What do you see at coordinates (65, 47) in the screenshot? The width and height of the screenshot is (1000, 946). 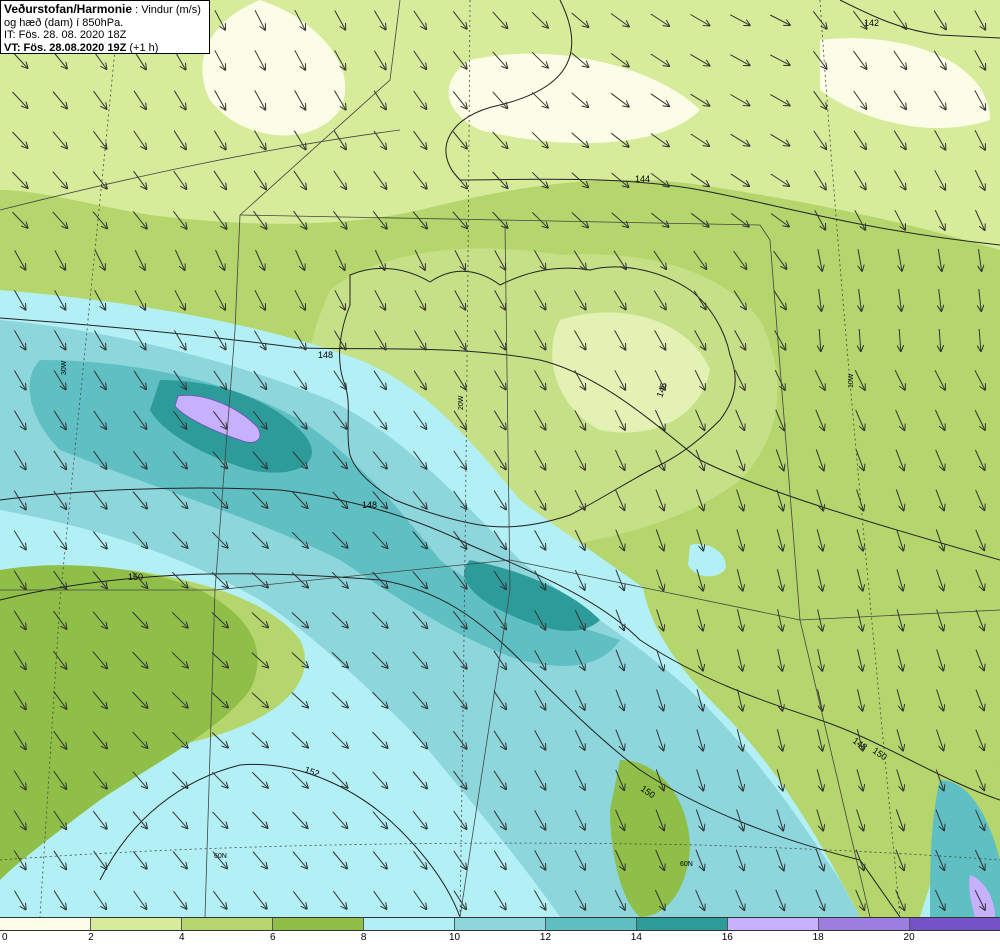 I see `map-valid-time: VT: Fös. 28.08.2020 19Z` at bounding box center [65, 47].